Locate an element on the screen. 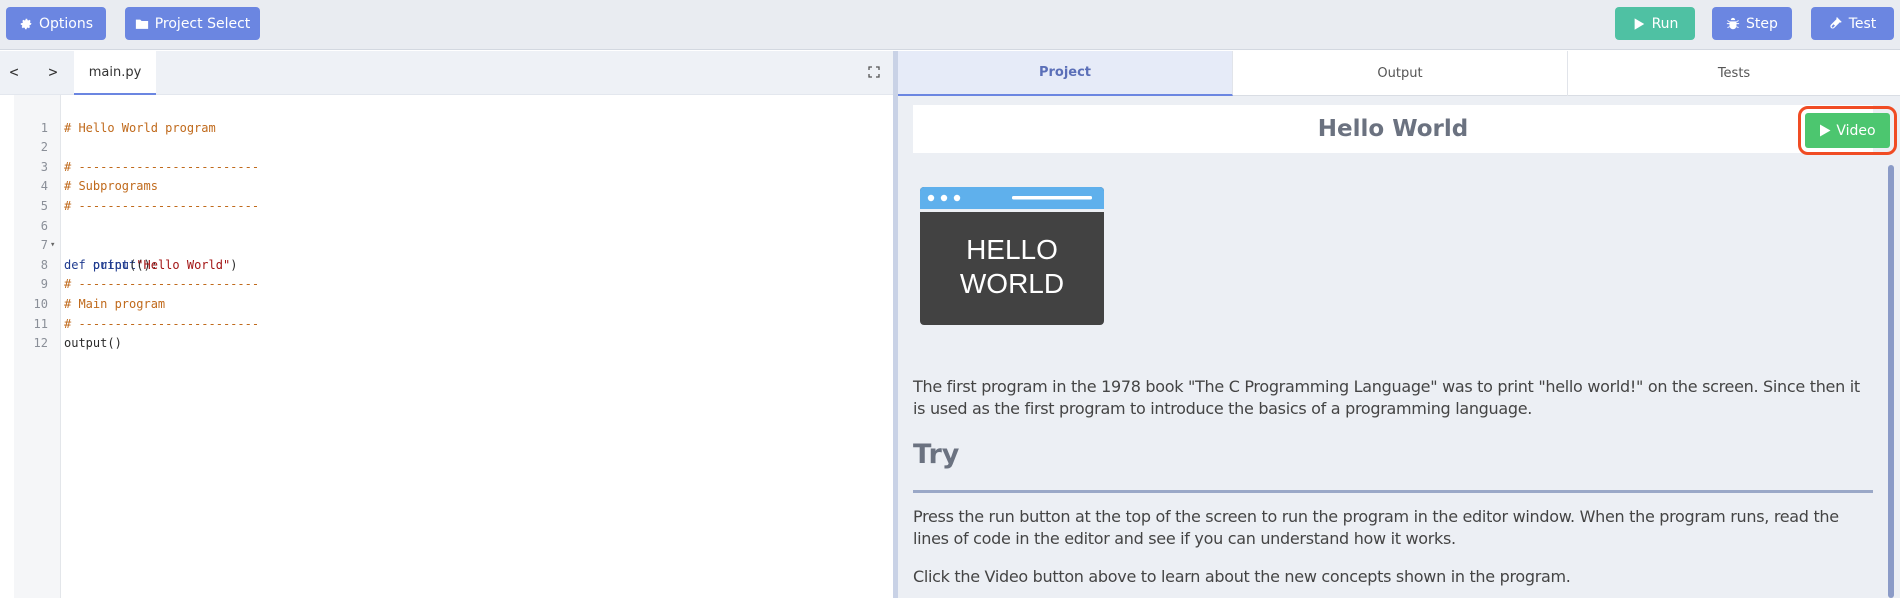 This screenshot has height=598, width=1900. code-line: 8 is located at coordinates (44, 264).